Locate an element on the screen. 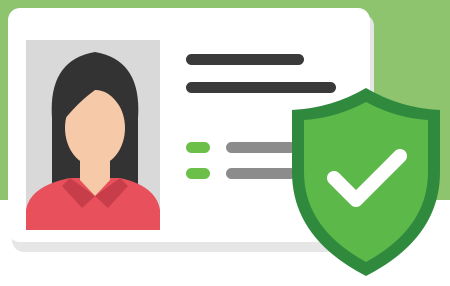  name-line is located at coordinates (245, 59).